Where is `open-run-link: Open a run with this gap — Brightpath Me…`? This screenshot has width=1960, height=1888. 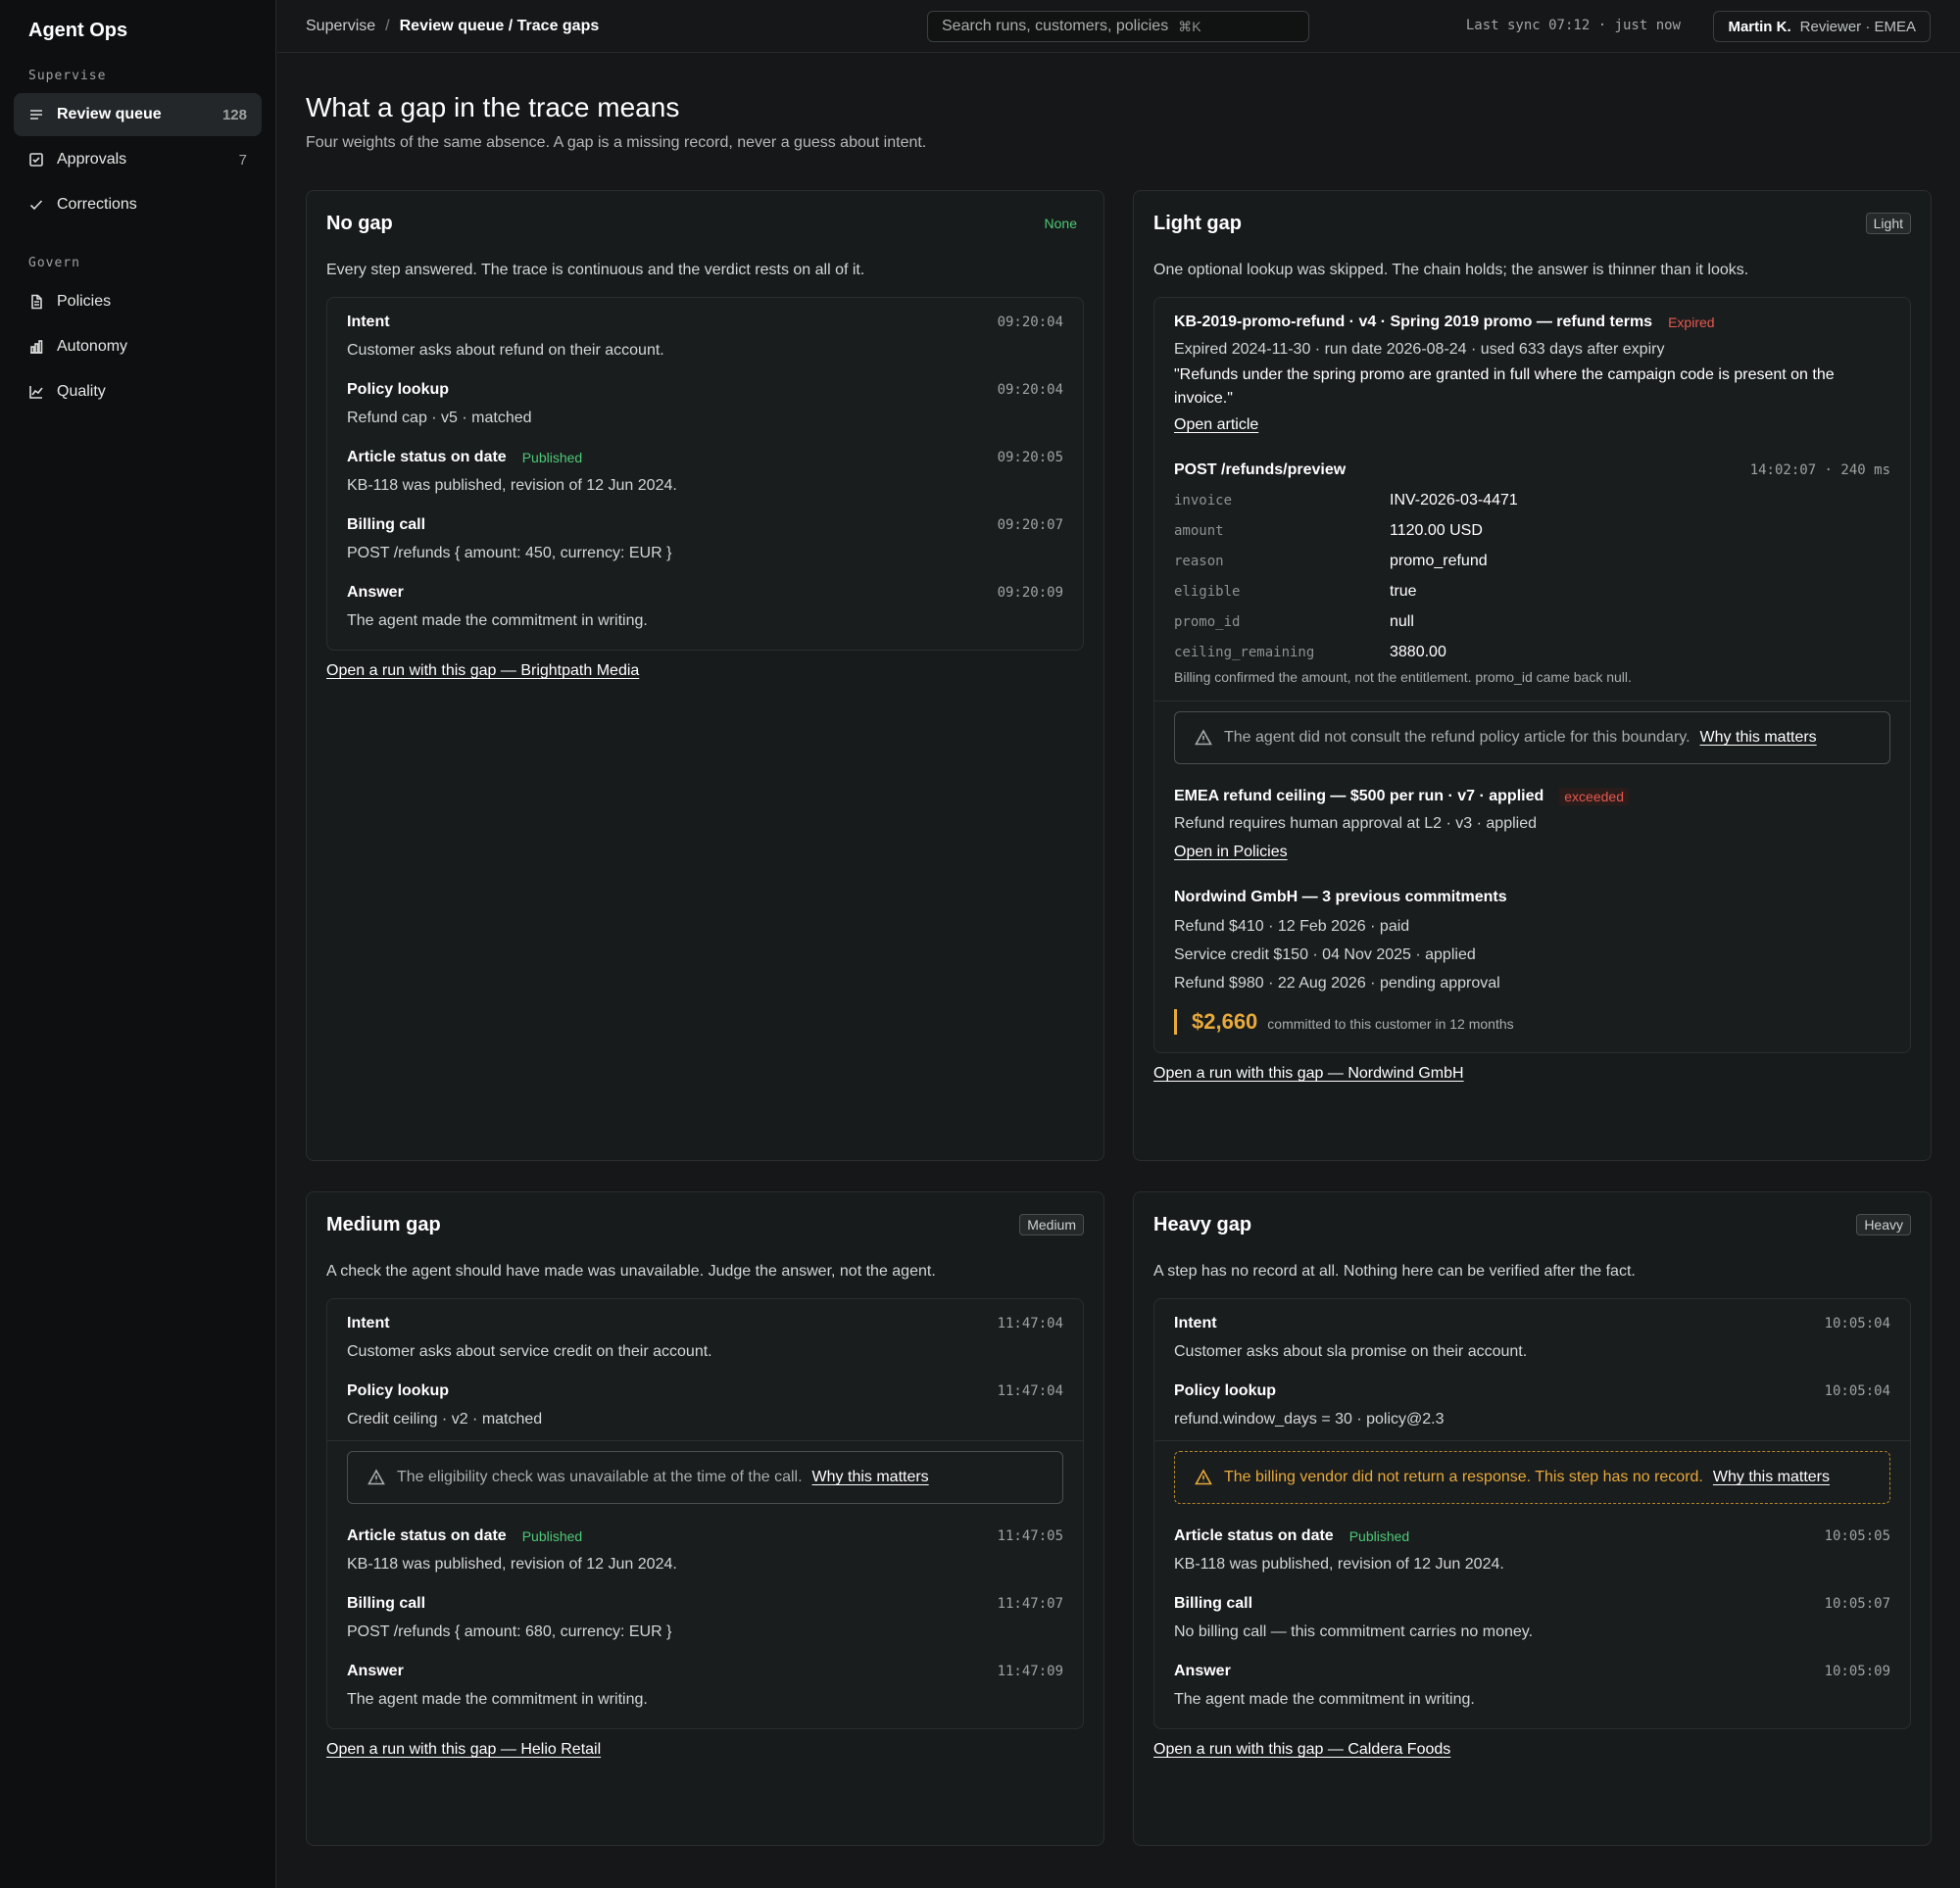 open-run-link: Open a run with this gap — Brightpath Me… is located at coordinates (482, 670).